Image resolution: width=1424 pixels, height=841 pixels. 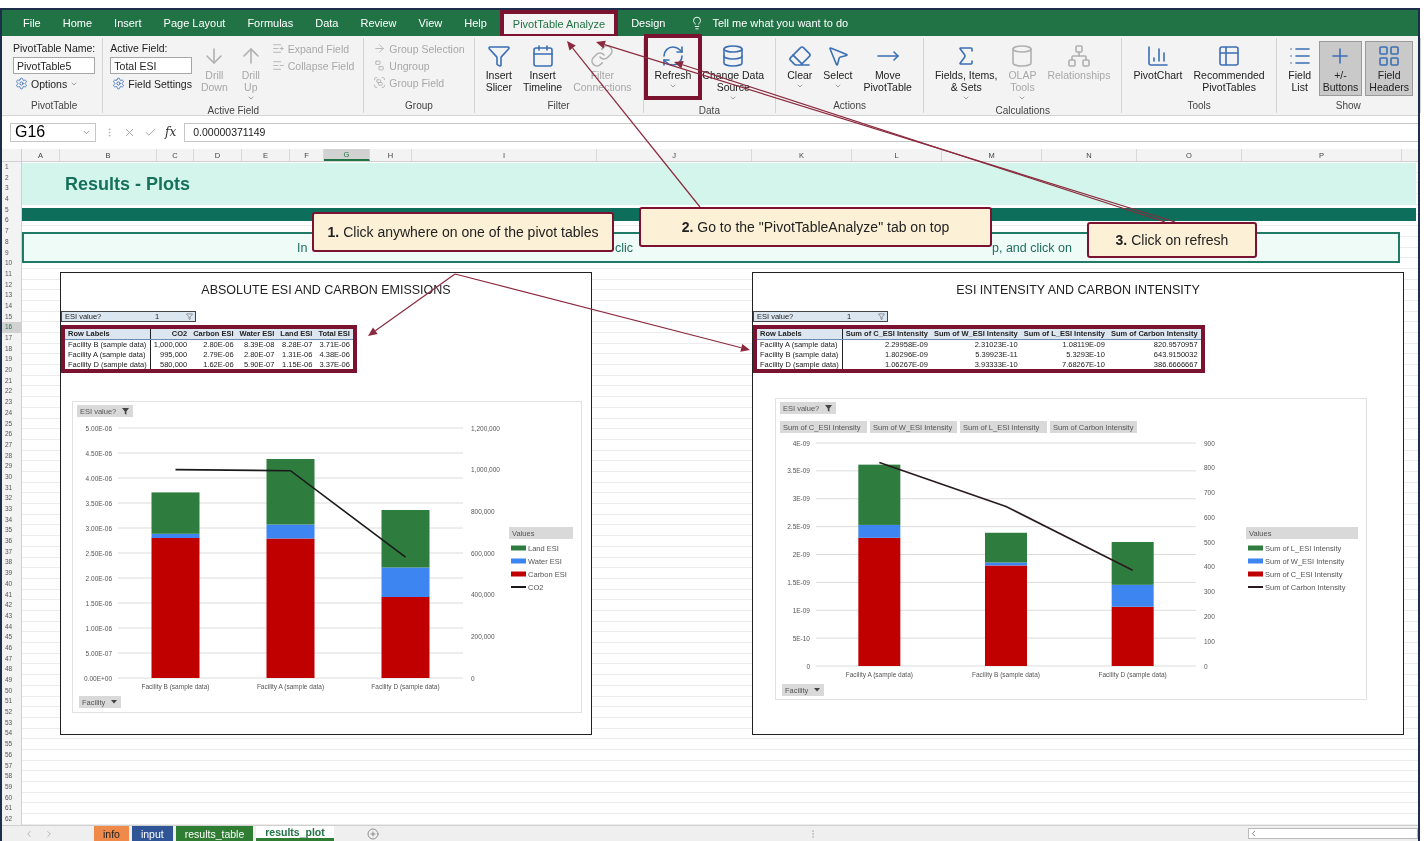 I want to click on ungroup-icon, so click(x=380, y=65).